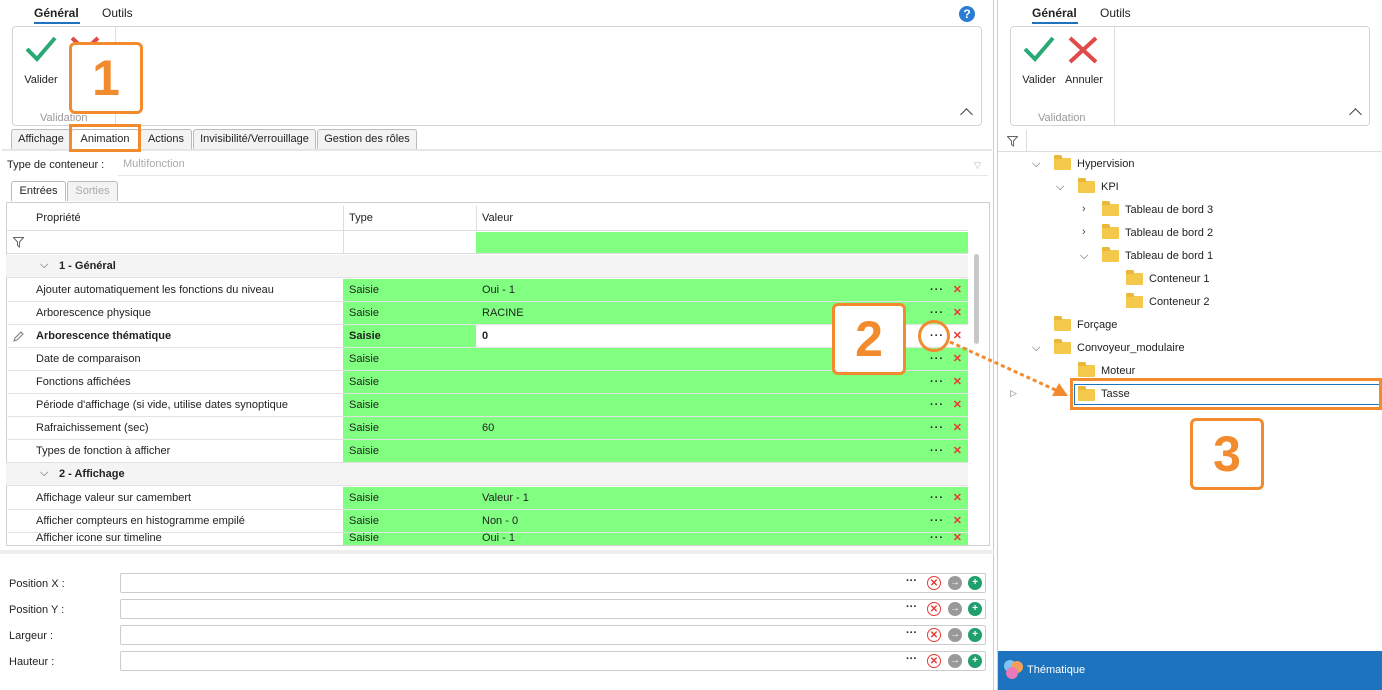  Describe the element at coordinates (1169, 233) in the screenshot. I see `tree-item: Tableau de bord 2` at that location.